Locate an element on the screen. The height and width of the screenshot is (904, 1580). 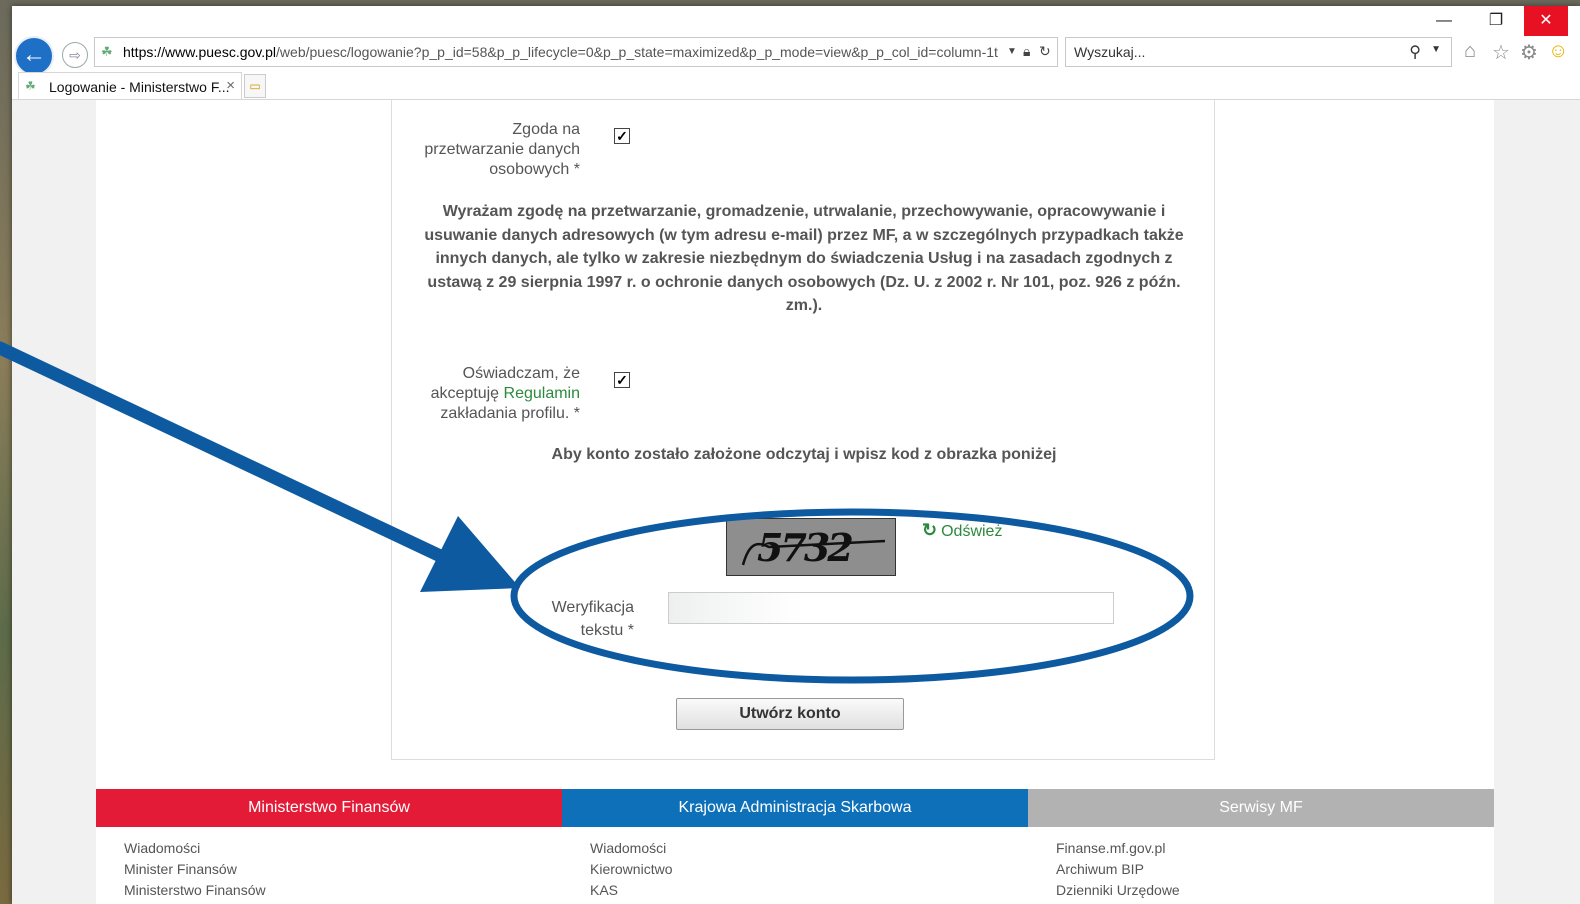
new-tab-button: ▭ is located at coordinates (255, 86).